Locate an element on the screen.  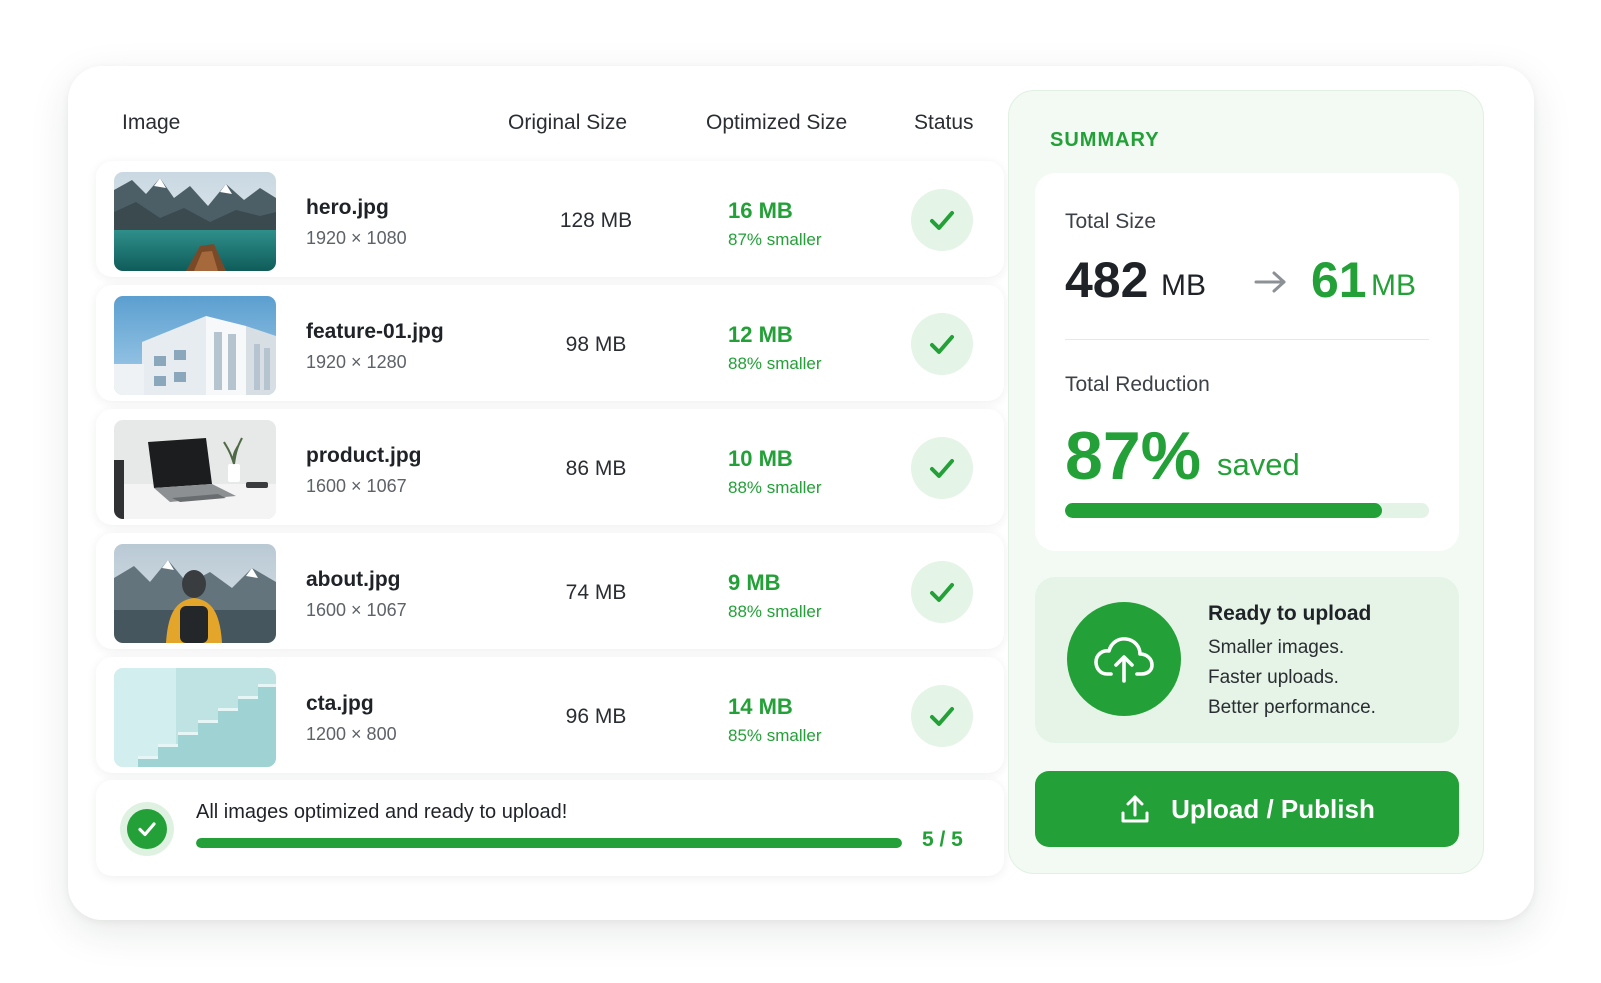
optimized-size: 10 MB is located at coordinates (760, 458).